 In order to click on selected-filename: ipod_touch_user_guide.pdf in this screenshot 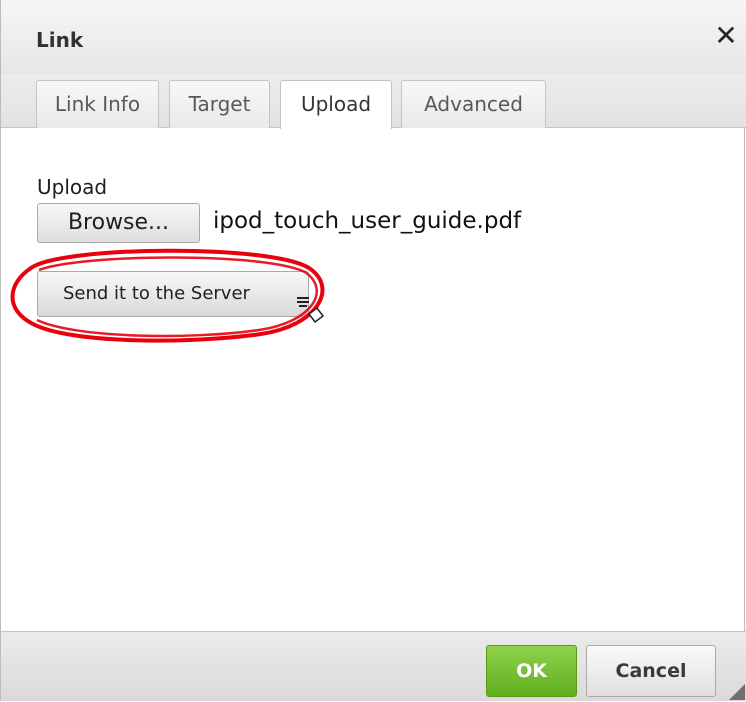, I will do `click(367, 221)`.